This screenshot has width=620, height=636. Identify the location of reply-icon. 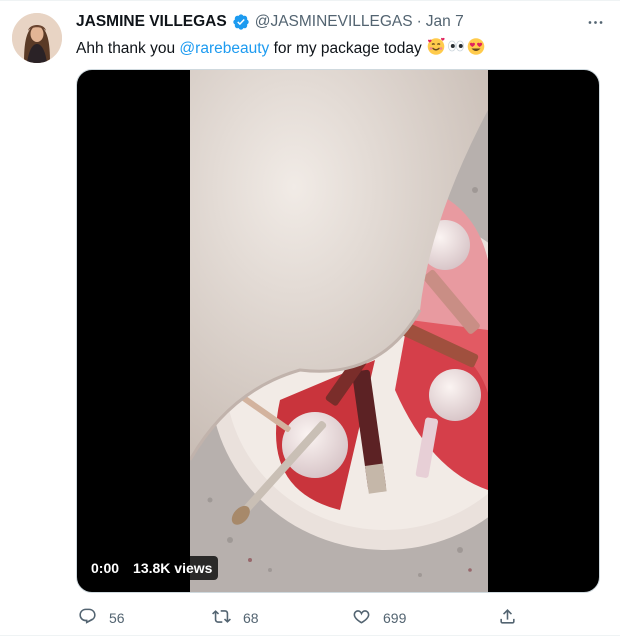
(87, 618).